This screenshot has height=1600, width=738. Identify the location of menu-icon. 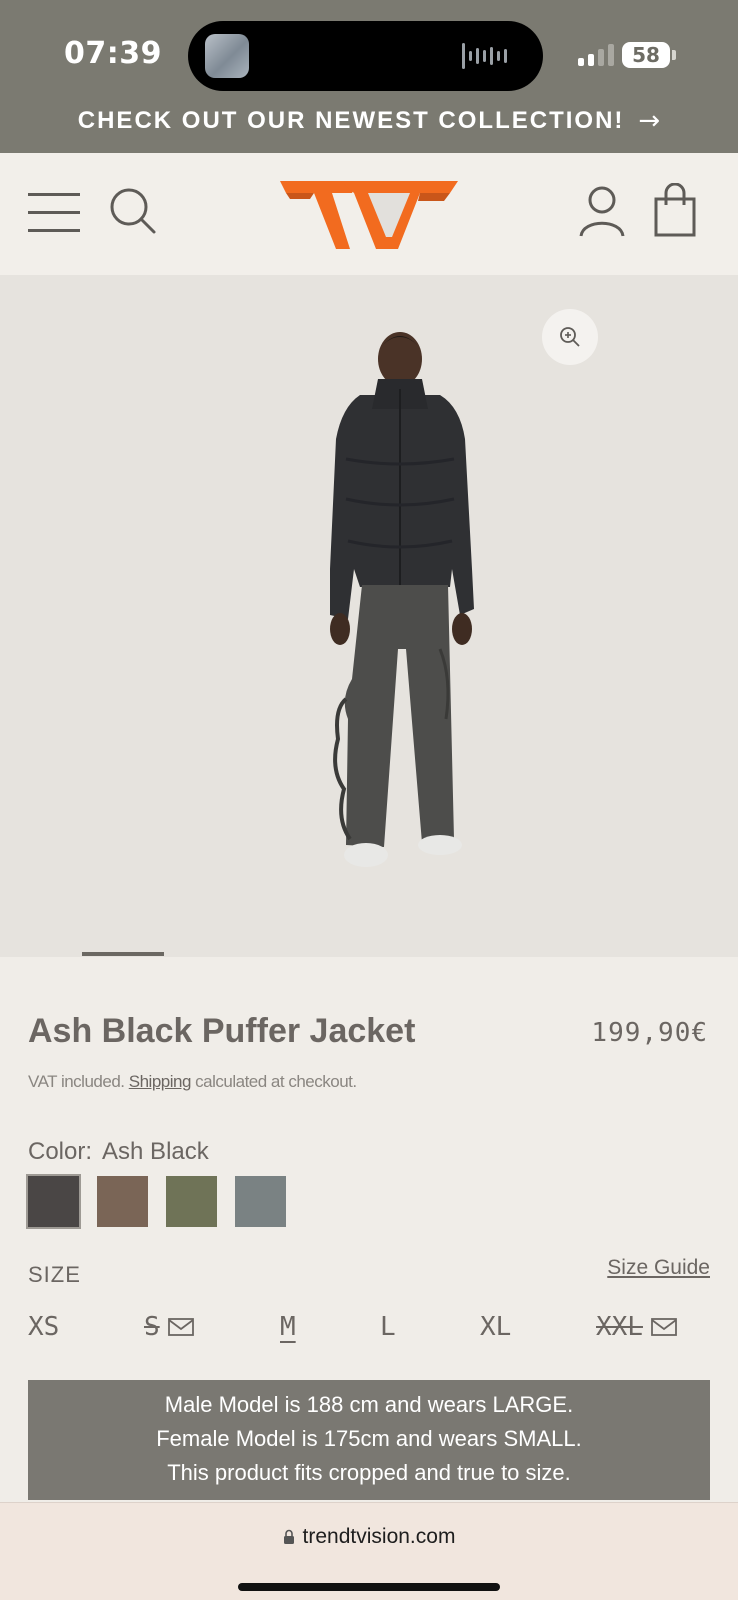
(54, 213).